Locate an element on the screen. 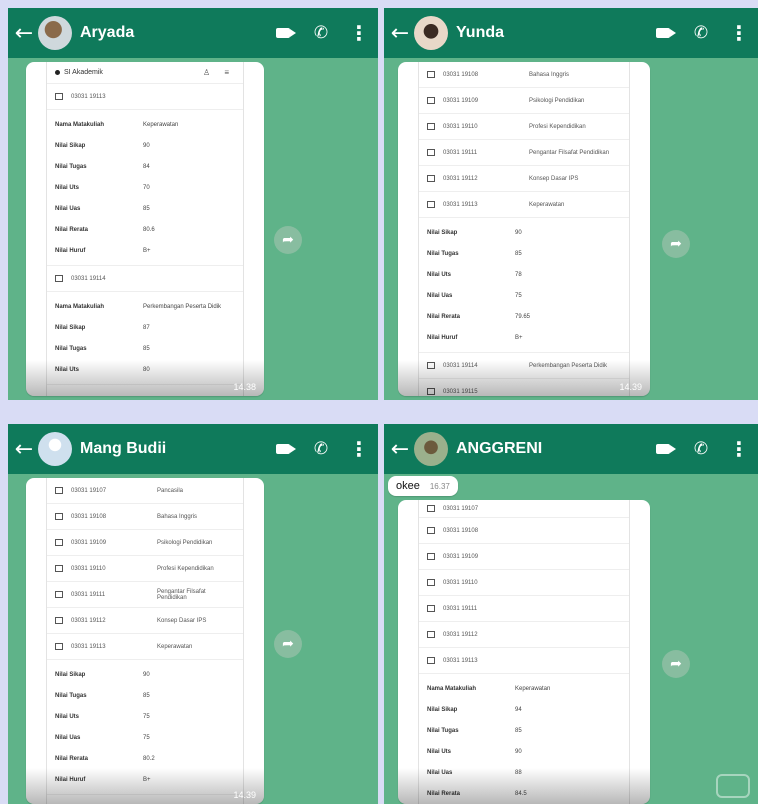 This screenshot has height=804, width=758. course-row: 03031 19107 Pancasila is located at coordinates (145, 491).